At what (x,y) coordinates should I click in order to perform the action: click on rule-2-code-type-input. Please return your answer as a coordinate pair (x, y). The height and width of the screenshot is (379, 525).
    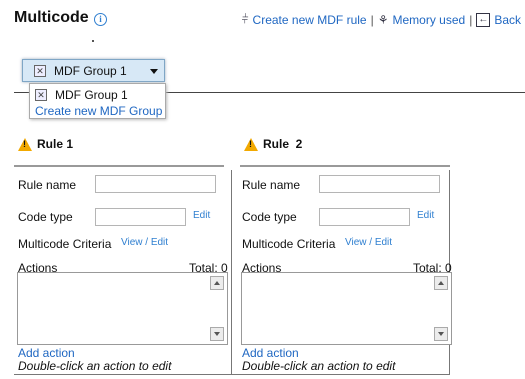
    Looking at the image, I should click on (364, 217).